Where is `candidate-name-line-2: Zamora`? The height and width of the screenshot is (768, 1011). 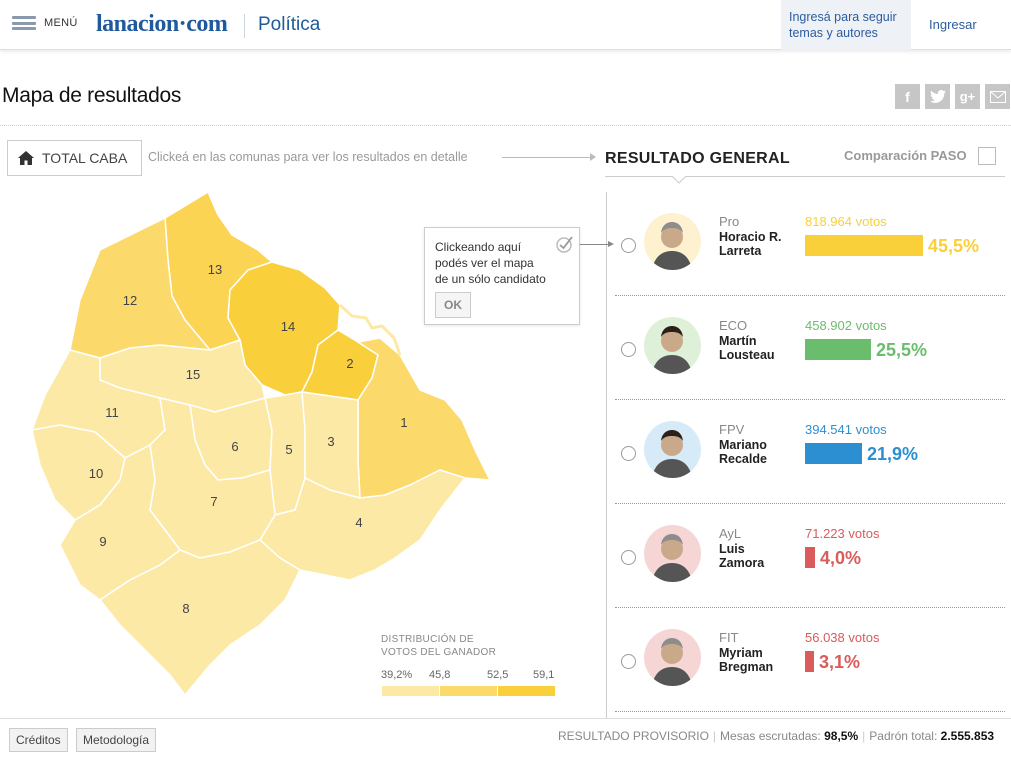 candidate-name-line-2: Zamora is located at coordinates (742, 563).